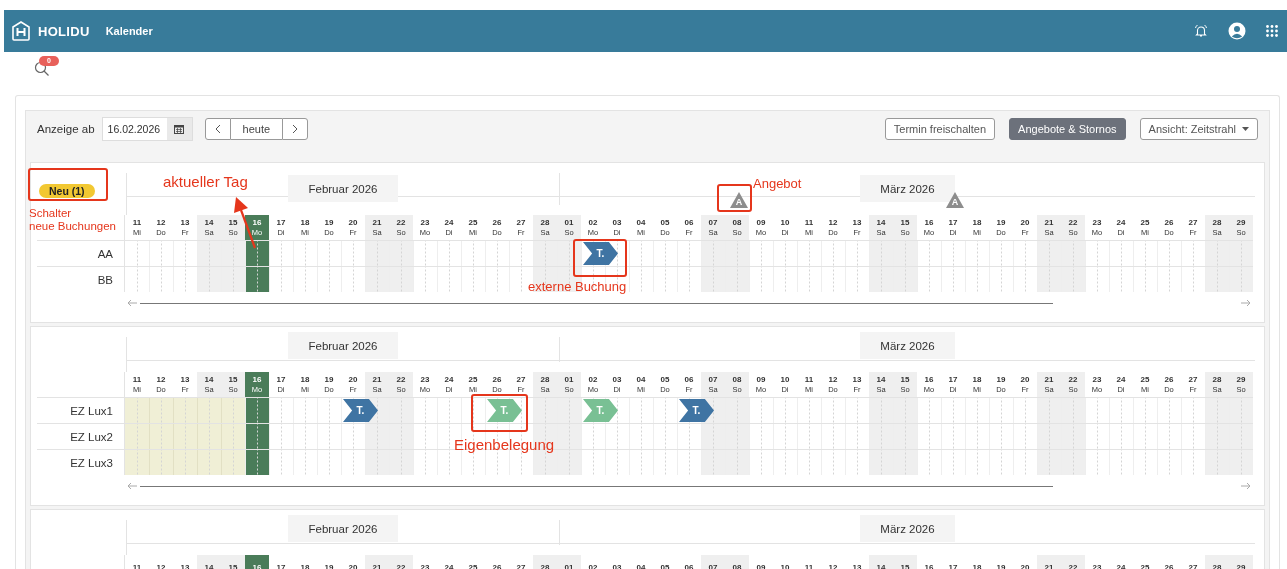 This screenshot has width=1287, height=569. What do you see at coordinates (688, 410) in the screenshot?
I see `timeline-row: T. T. T. T.` at bounding box center [688, 410].